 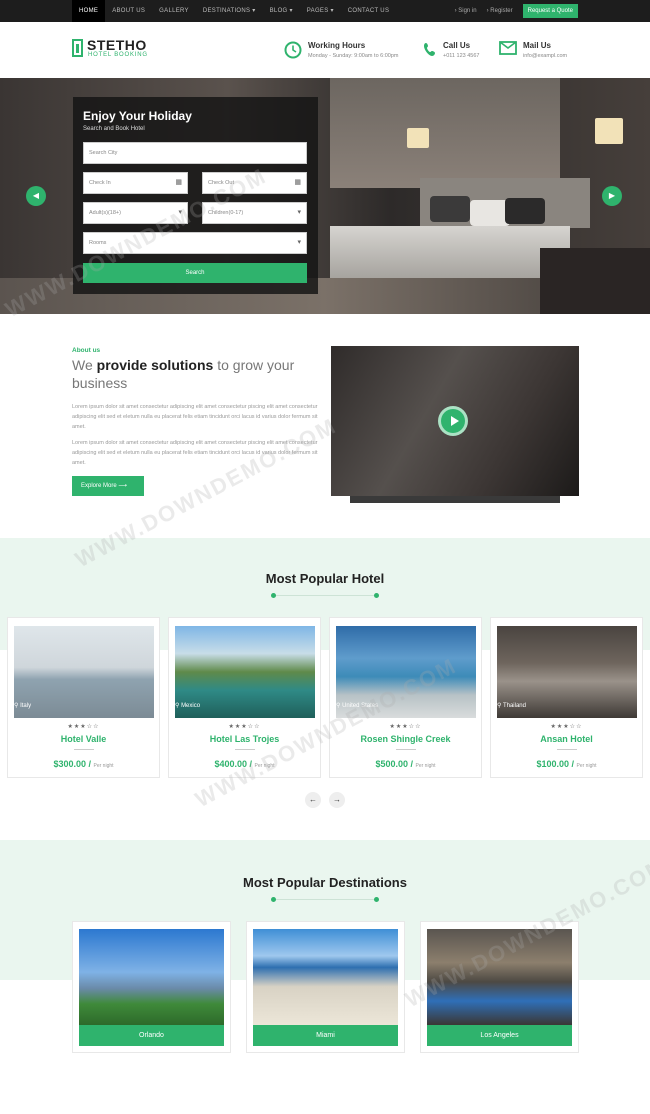 I want to click on hotel-price: $500.00 / Per night, so click(x=405, y=764).